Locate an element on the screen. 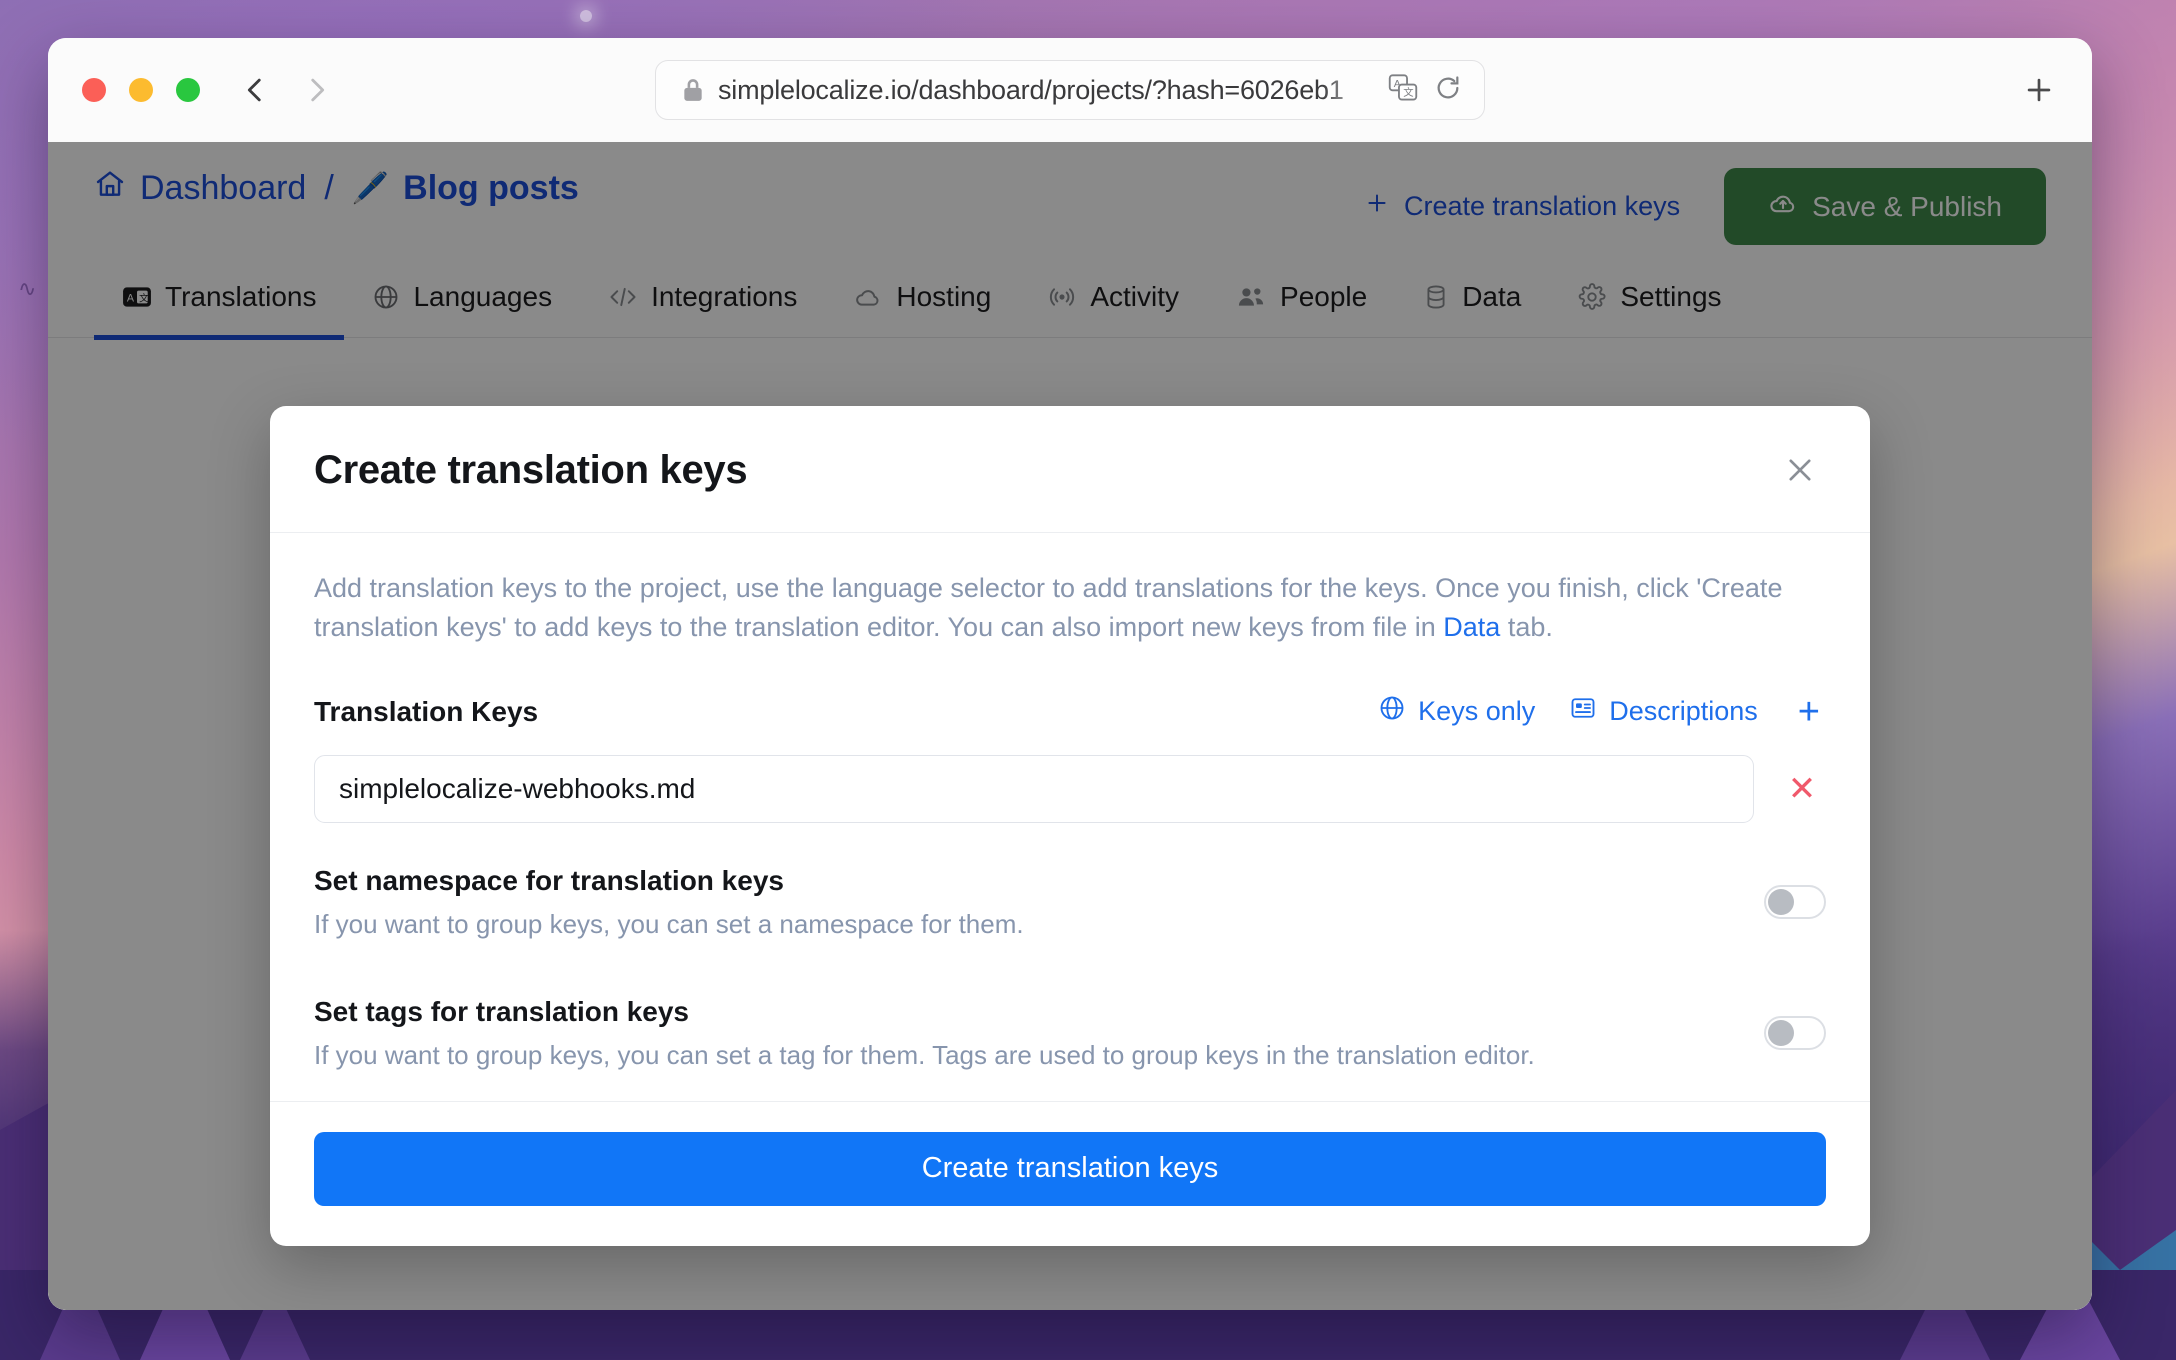 The width and height of the screenshot is (2176, 1360). window-maximize-button is located at coordinates (188, 90).